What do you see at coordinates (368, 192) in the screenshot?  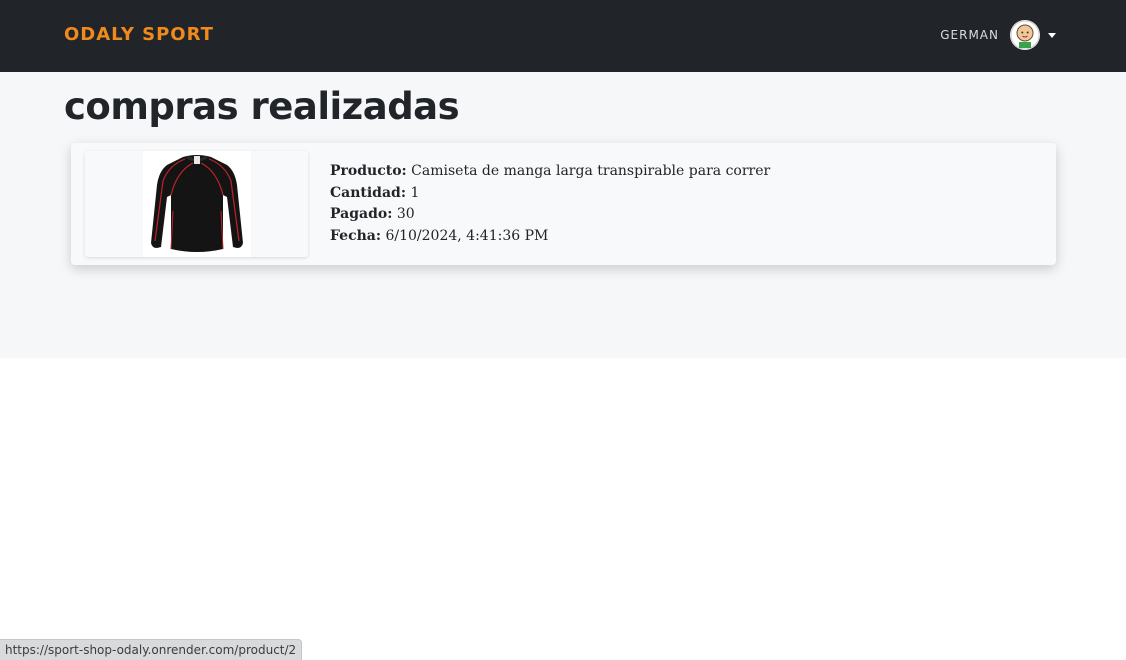 I see `quantity-label: Cantidad:` at bounding box center [368, 192].